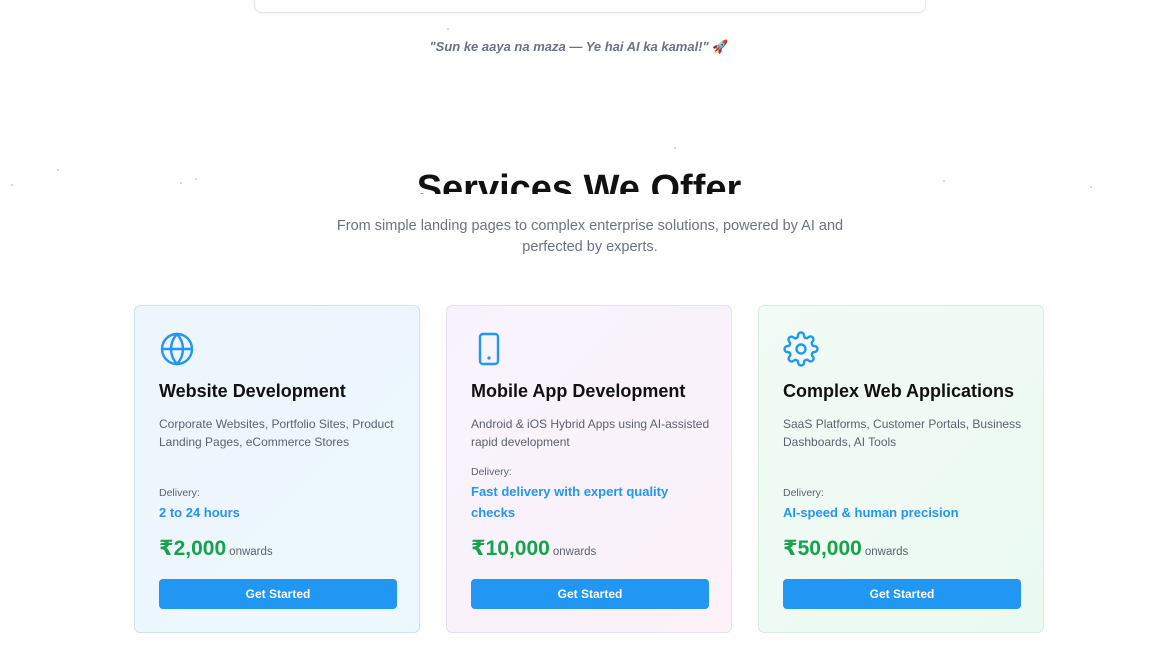 The image size is (1158, 669). What do you see at coordinates (199, 512) in the screenshot?
I see `delivery-value: 2 to 24 hours` at bounding box center [199, 512].